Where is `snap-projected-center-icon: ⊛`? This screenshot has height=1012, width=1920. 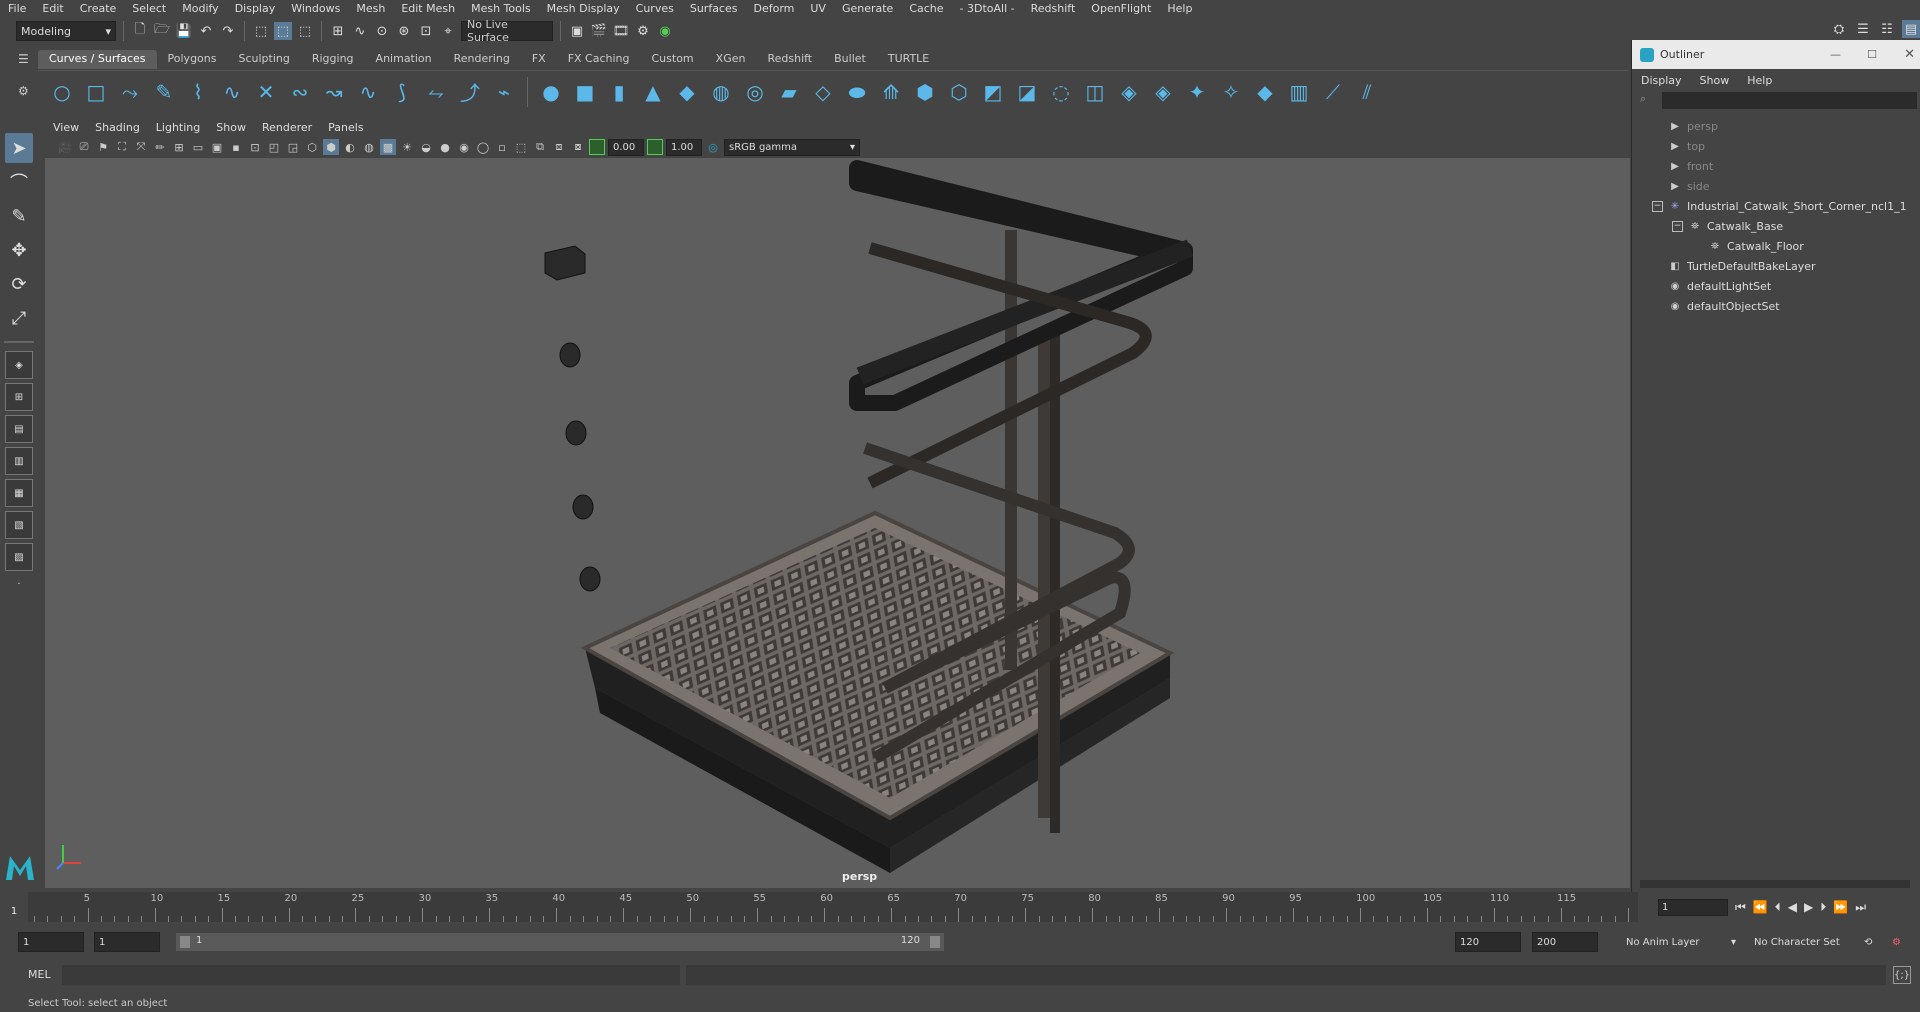
snap-projected-center-icon: ⊛ is located at coordinates (404, 31).